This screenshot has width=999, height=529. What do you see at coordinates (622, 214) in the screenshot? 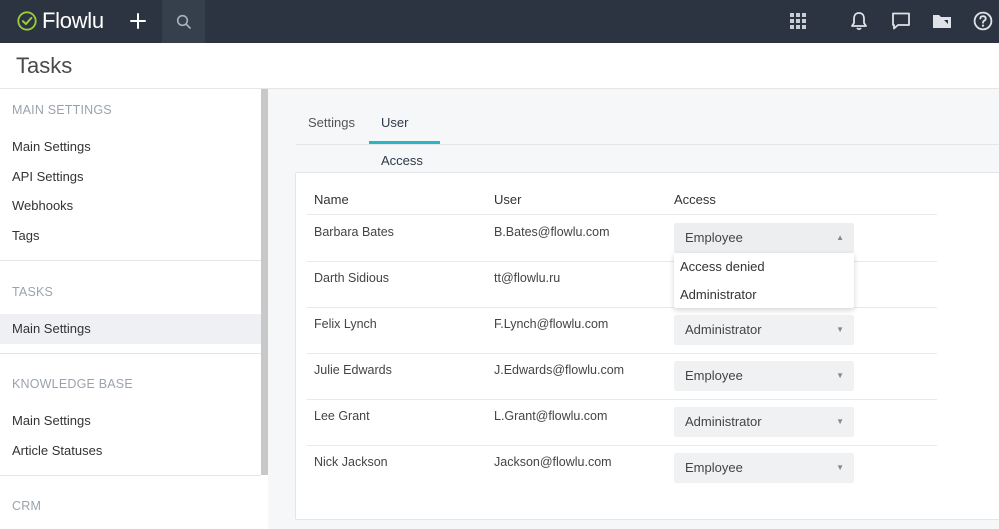
I see `header-divider` at bounding box center [622, 214].